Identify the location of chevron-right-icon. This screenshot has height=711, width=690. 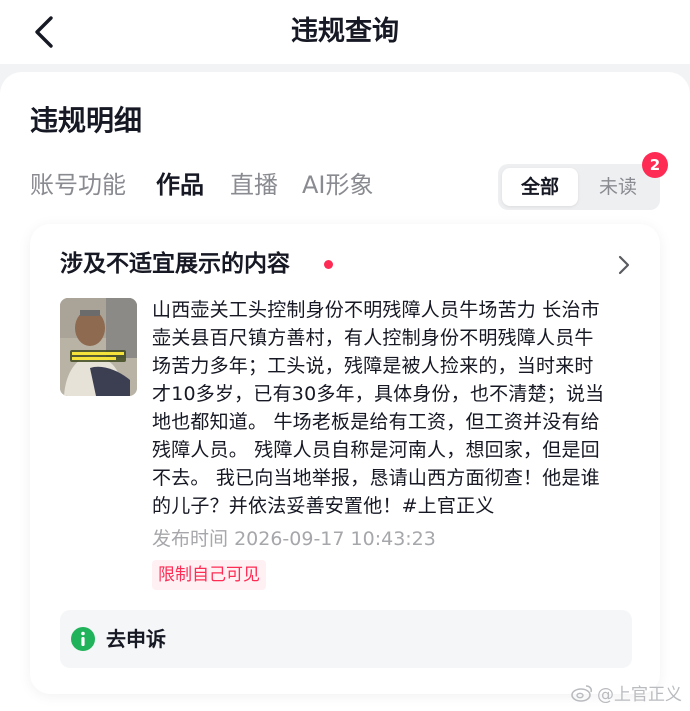
(624, 265).